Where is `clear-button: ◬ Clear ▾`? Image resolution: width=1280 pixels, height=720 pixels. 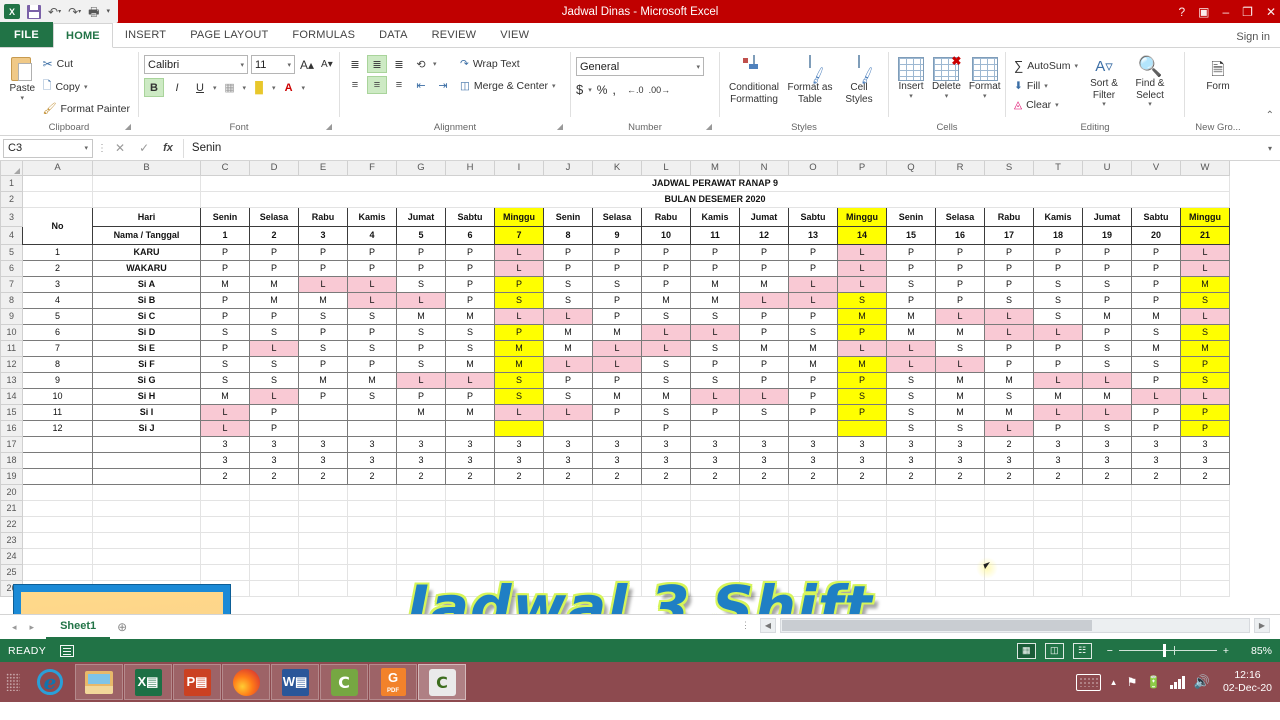 clear-button: ◬ Clear ▾ is located at coordinates (1046, 105).